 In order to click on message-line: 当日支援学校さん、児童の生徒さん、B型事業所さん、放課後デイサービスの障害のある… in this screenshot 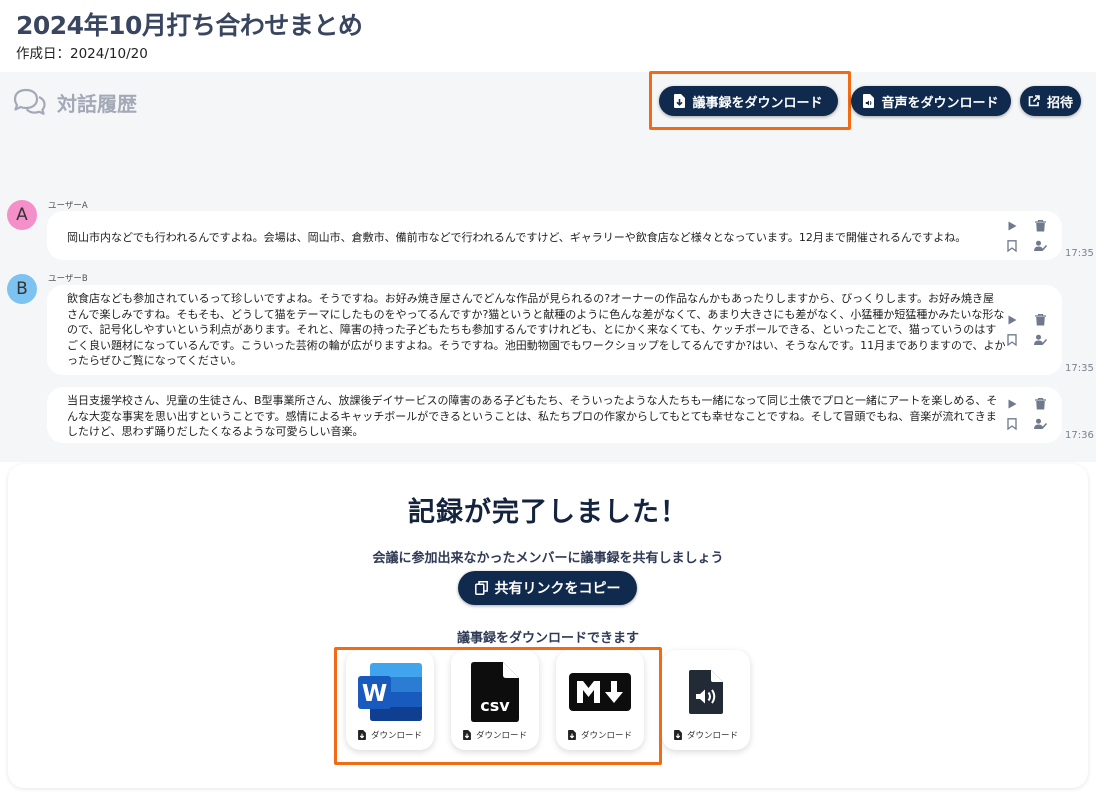, I will do `click(532, 400)`.